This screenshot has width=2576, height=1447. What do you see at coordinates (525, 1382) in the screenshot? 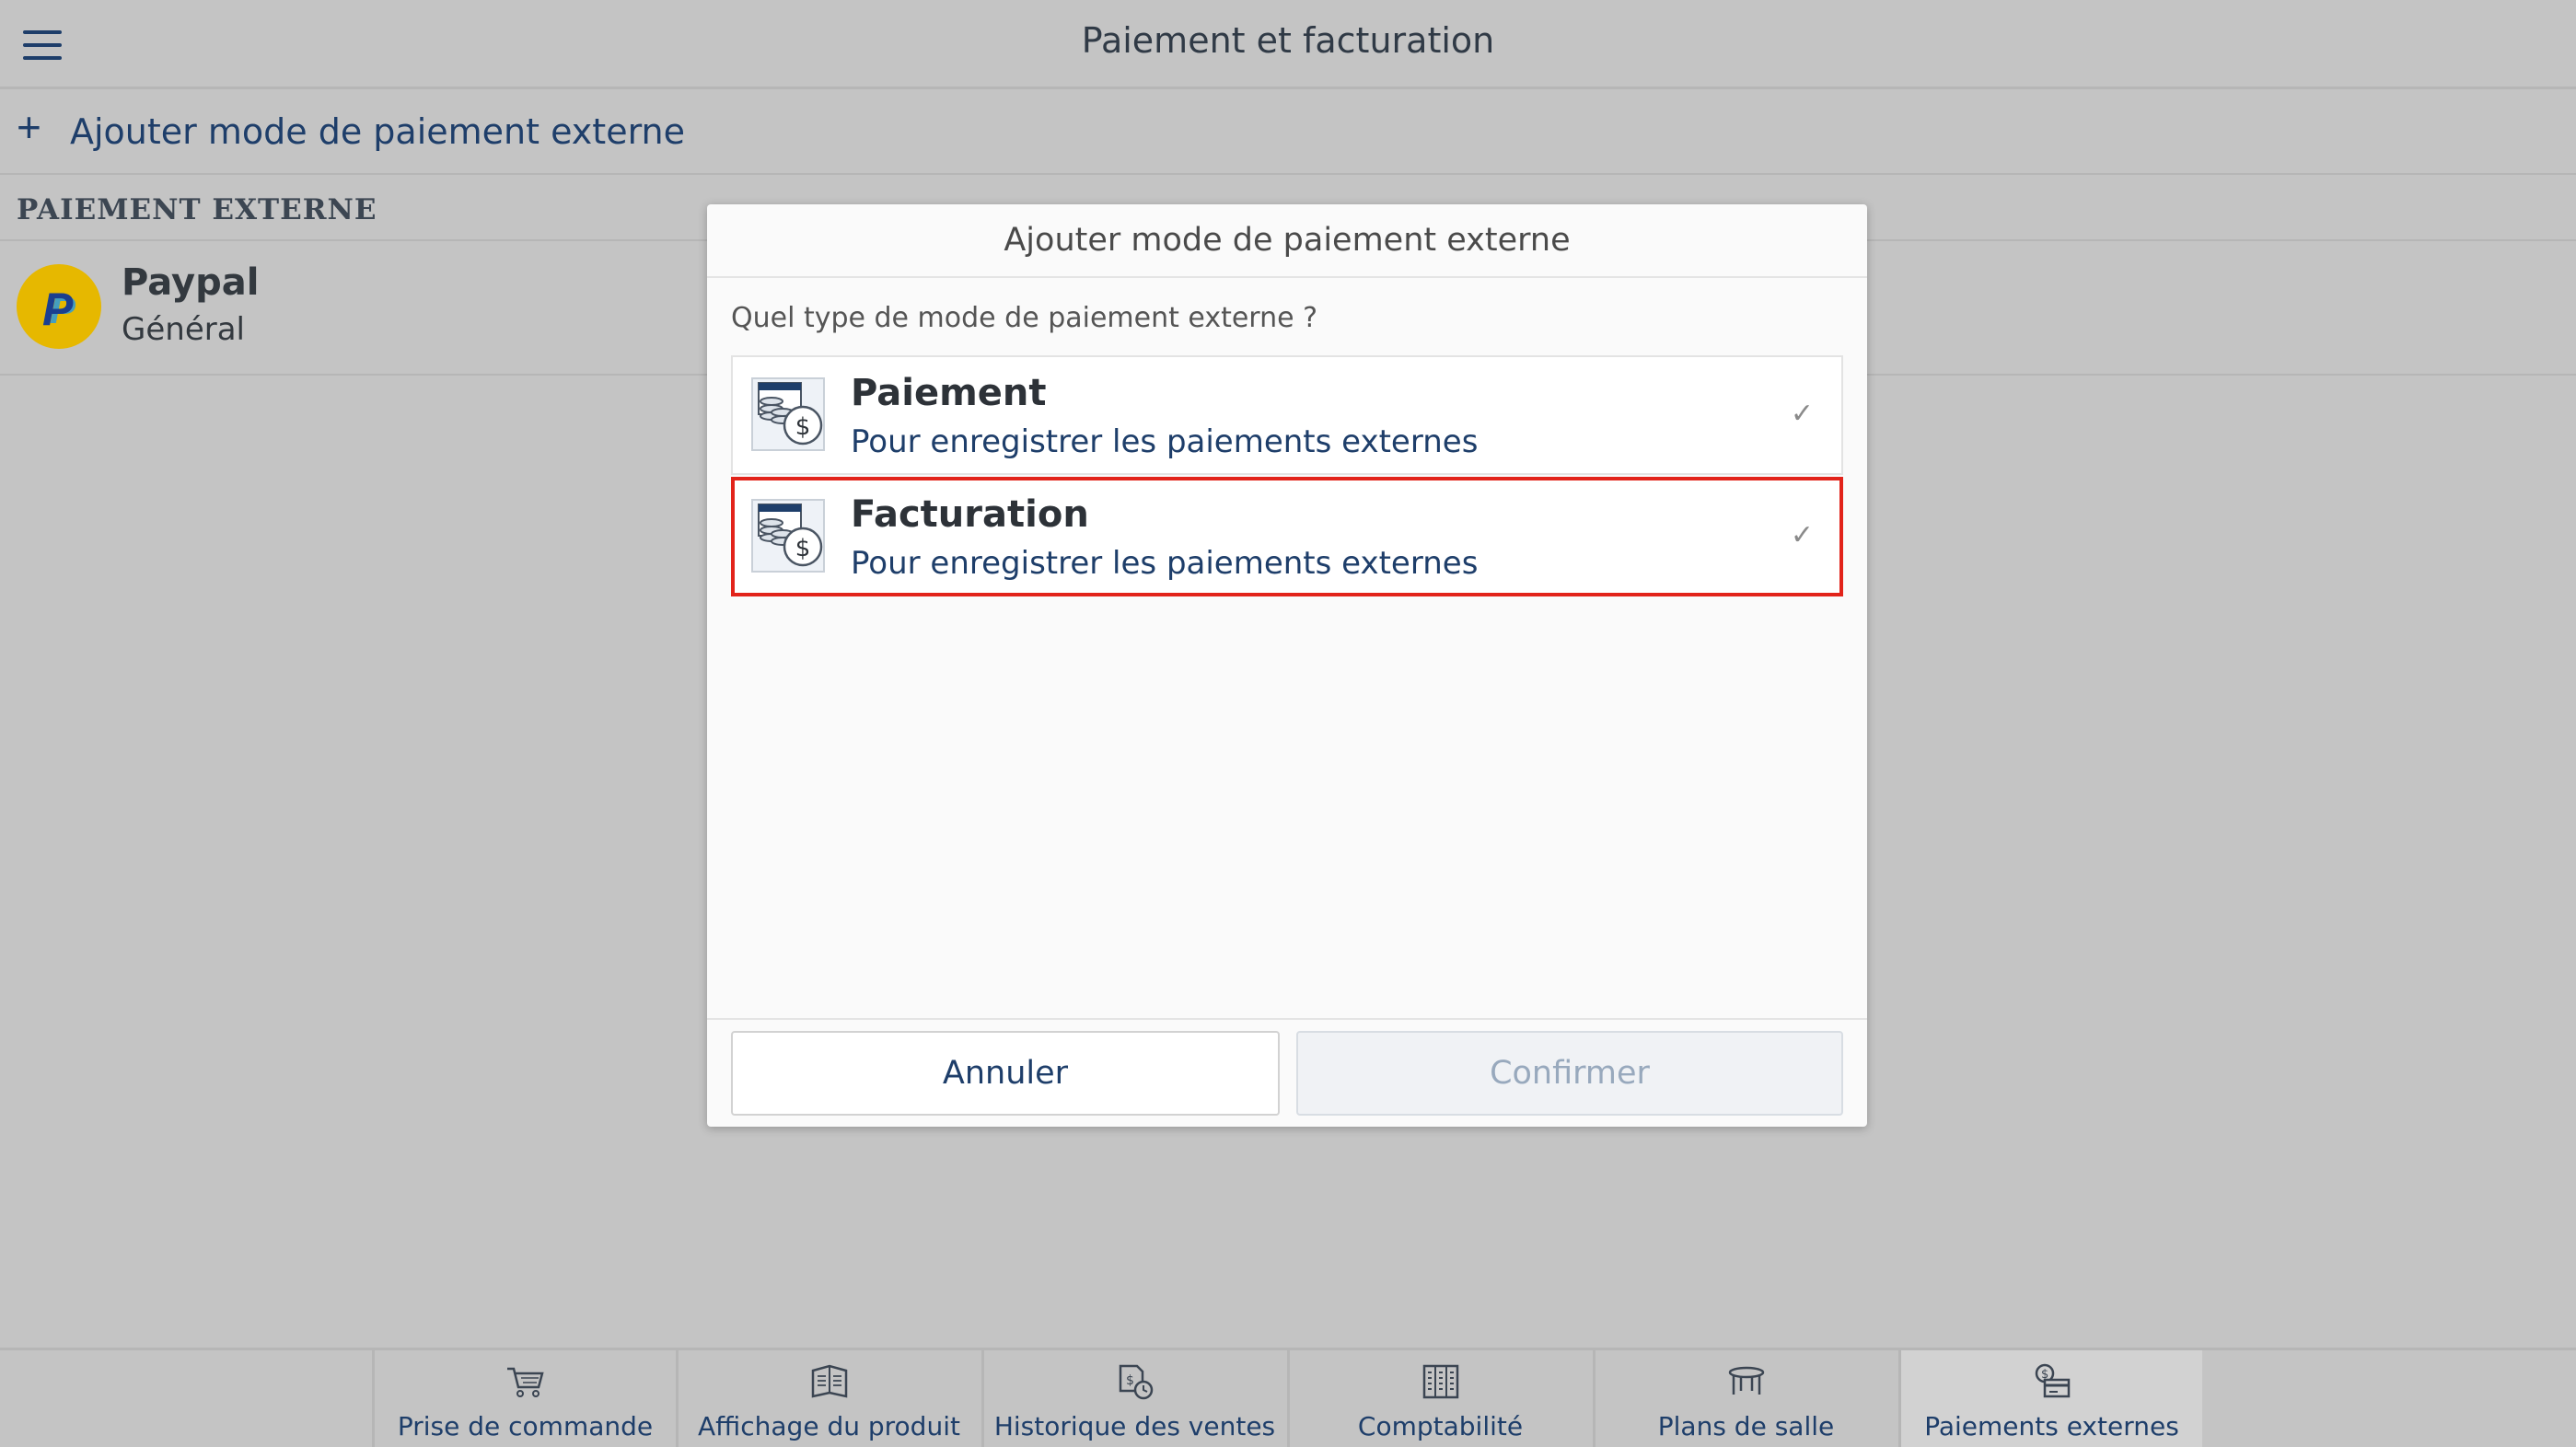
I see `cart-icon` at bounding box center [525, 1382].